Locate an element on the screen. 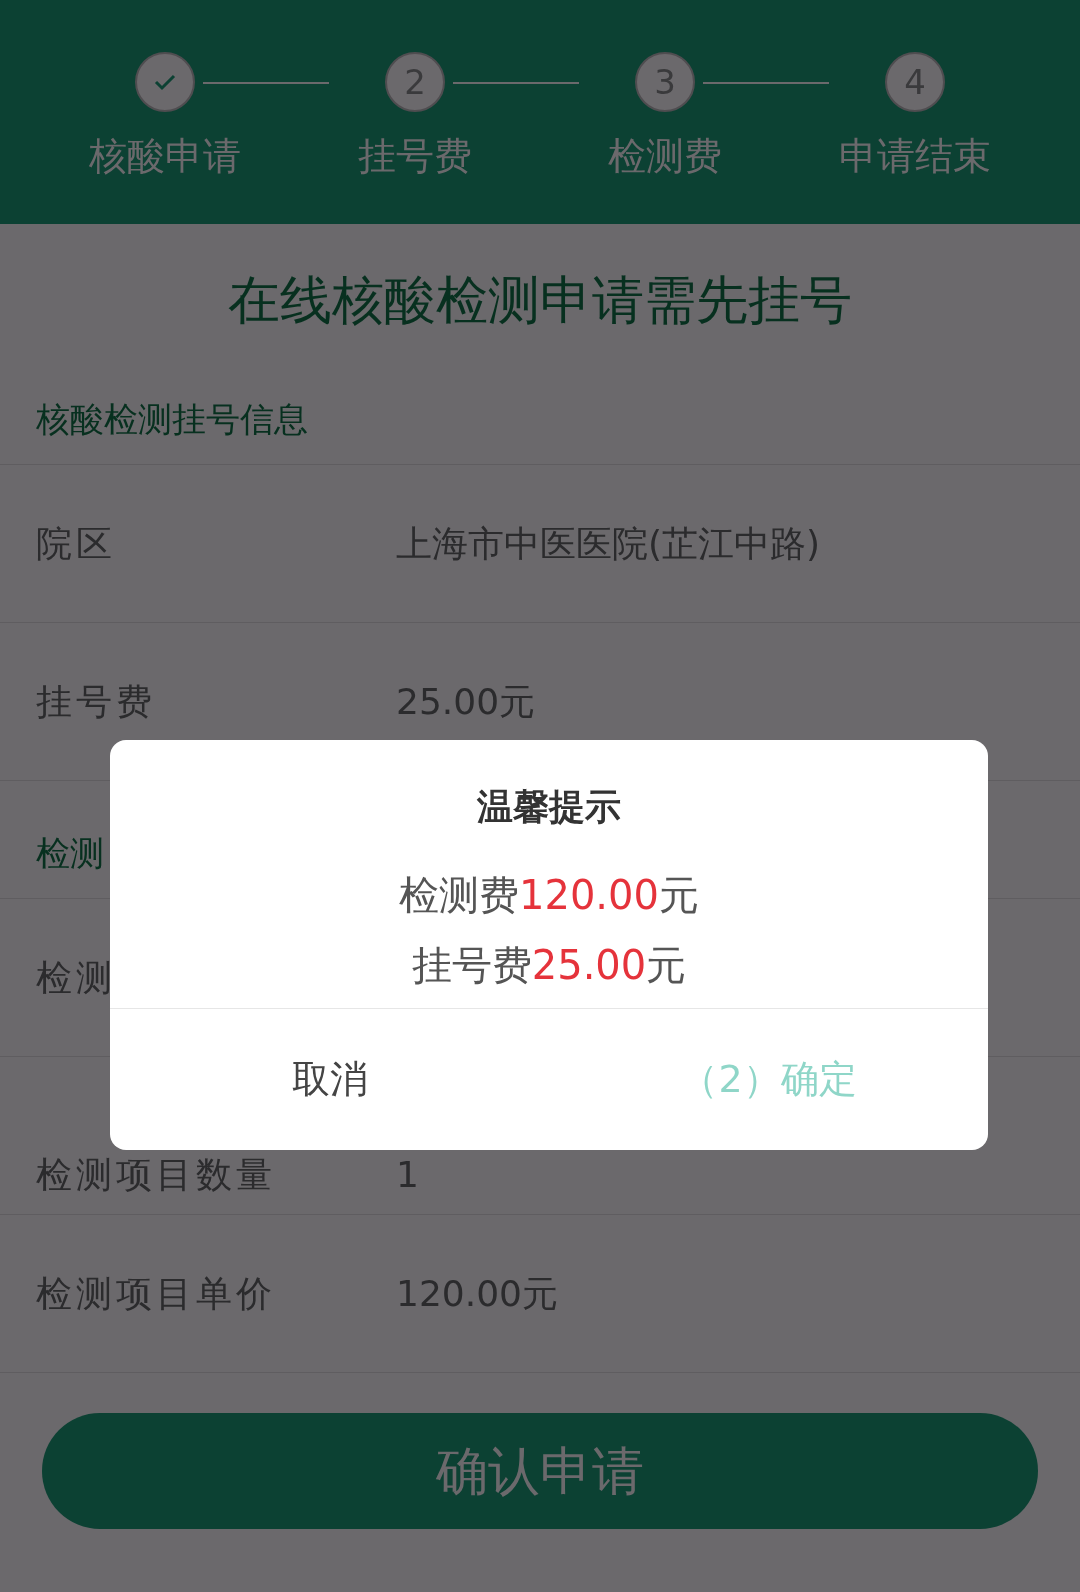  step-label: 挂号费 is located at coordinates (415, 156).